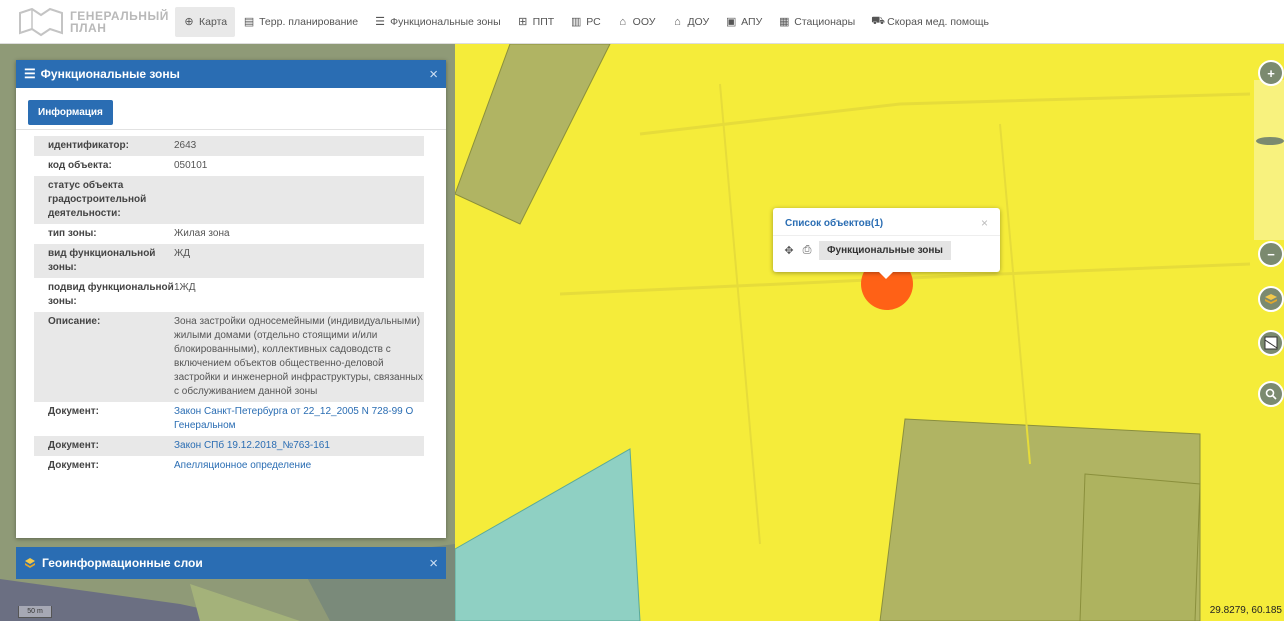 This screenshot has height=621, width=1284. I want to click on table-row: подвид функциональной зоны: 1ЖД, so click(229, 295).